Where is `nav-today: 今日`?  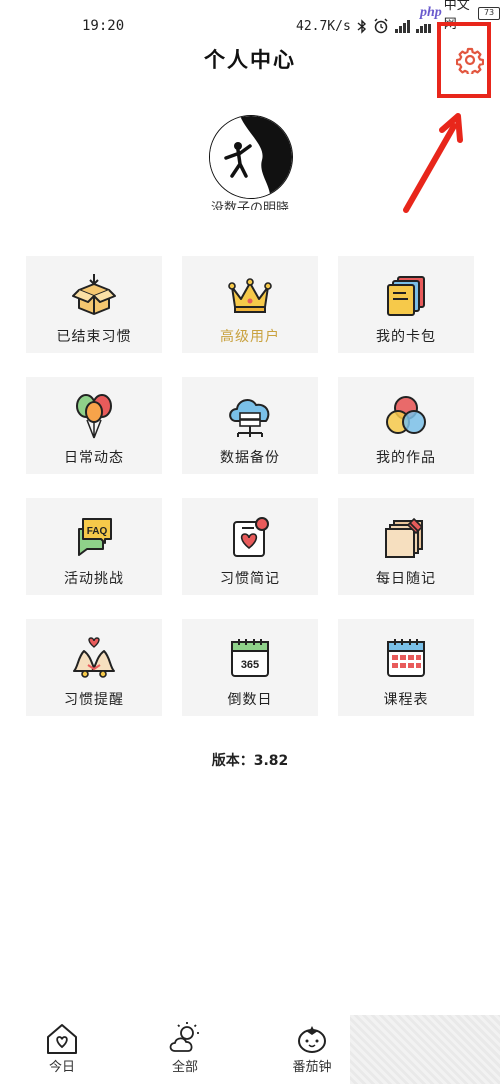 nav-today: 今日 is located at coordinates (62, 1048).